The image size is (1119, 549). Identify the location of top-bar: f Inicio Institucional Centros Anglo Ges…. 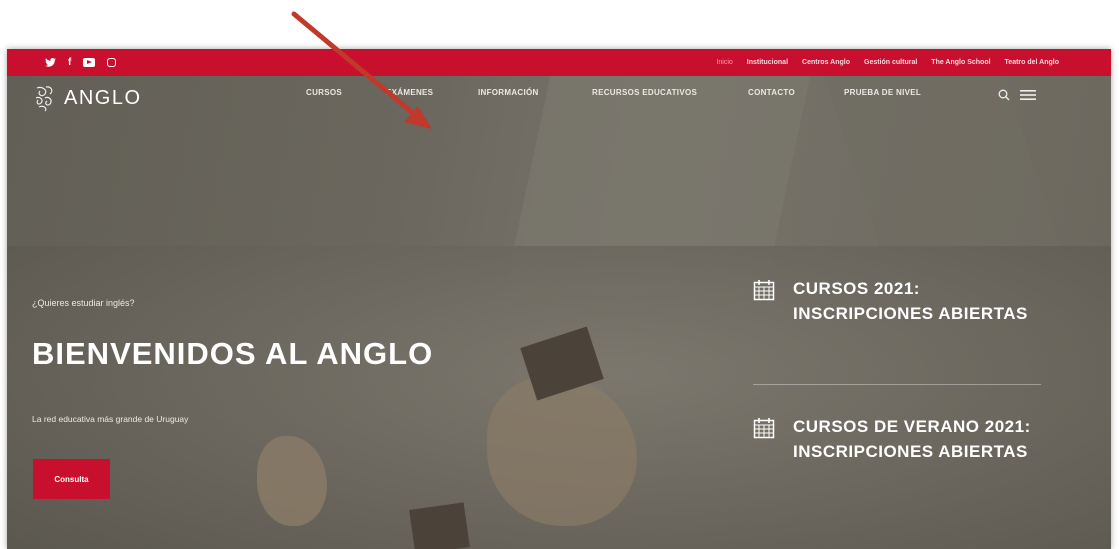
(559, 62).